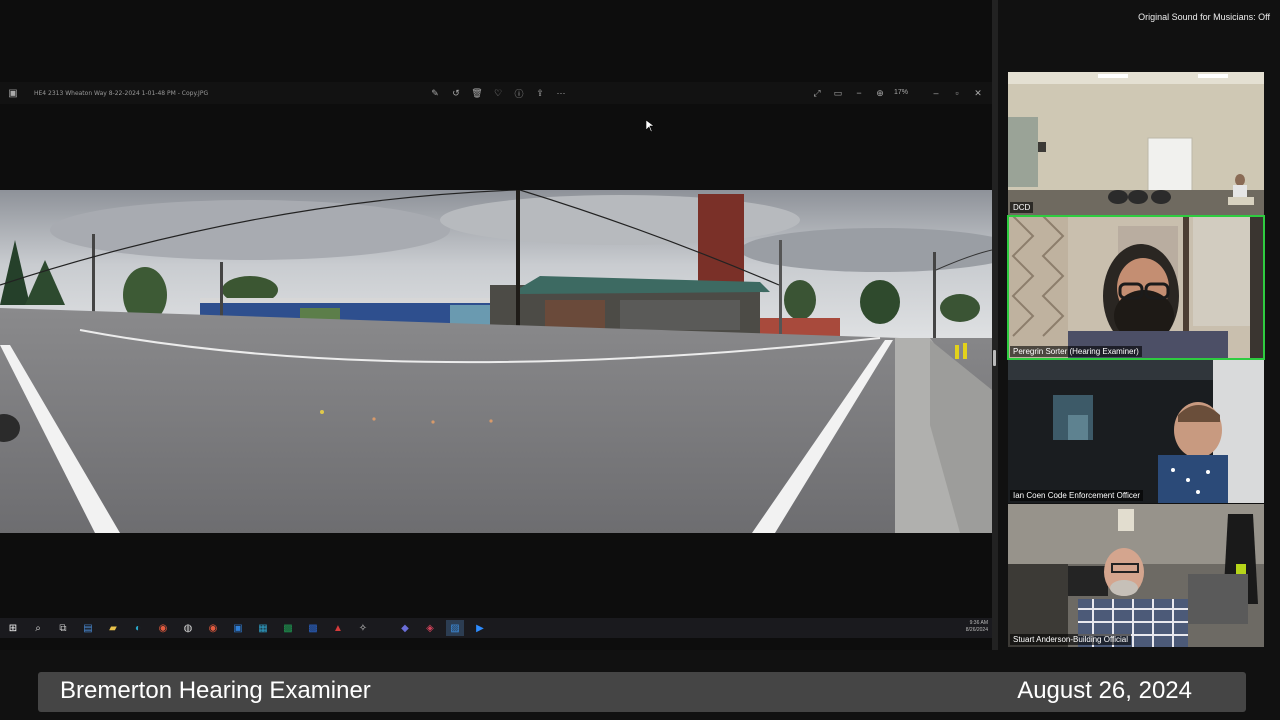  I want to click on app-icon: ✧, so click(363, 628).